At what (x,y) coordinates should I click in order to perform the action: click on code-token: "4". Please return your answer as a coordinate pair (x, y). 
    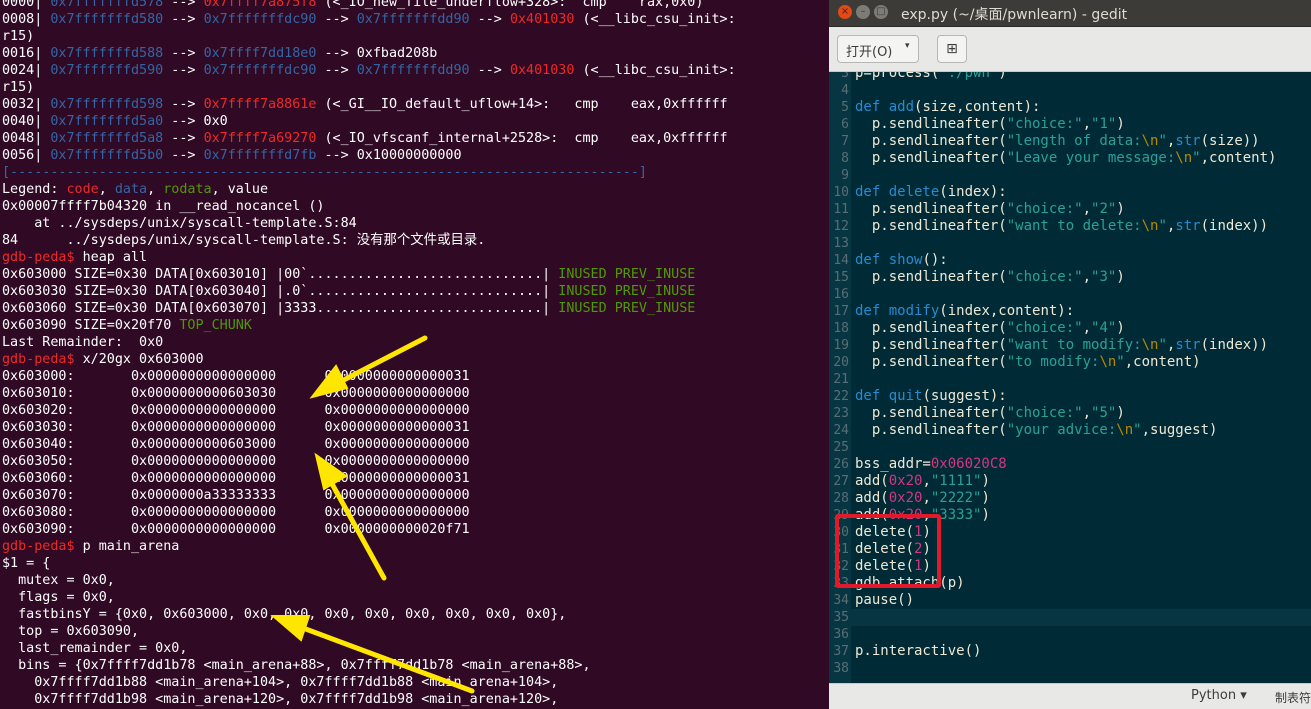
    Looking at the image, I should click on (1104, 328).